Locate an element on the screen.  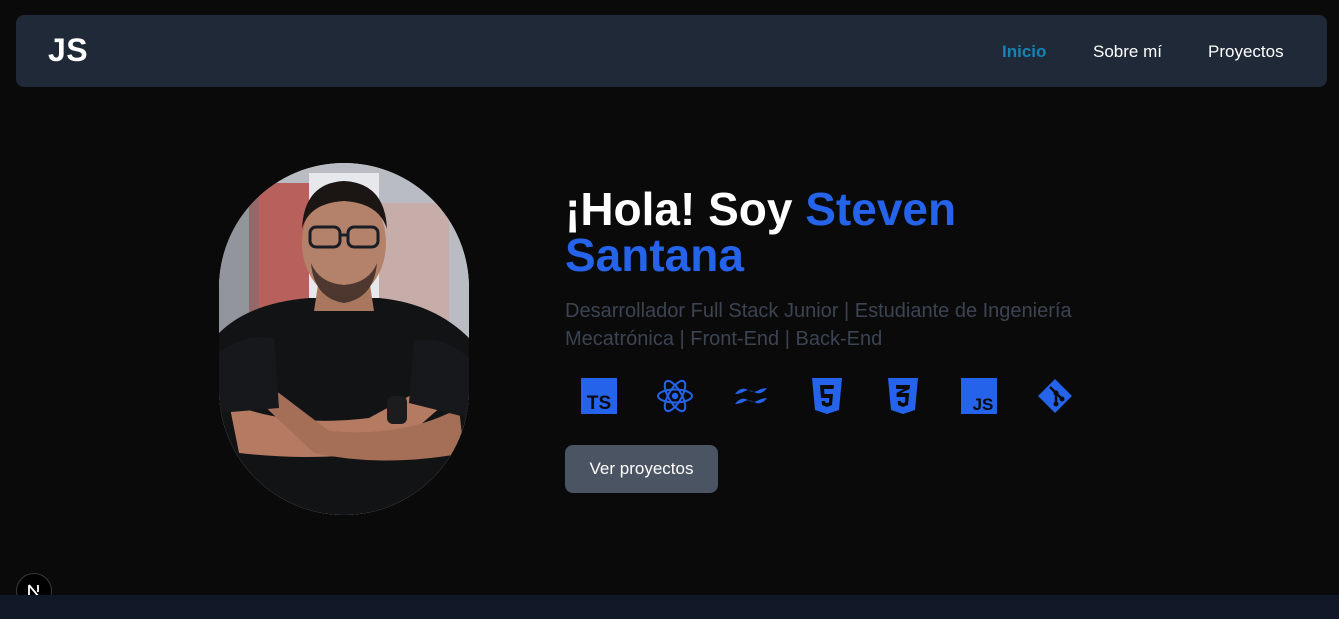
hero-title: ¡Hola! Soy Steven Santana is located at coordinates (845, 232).